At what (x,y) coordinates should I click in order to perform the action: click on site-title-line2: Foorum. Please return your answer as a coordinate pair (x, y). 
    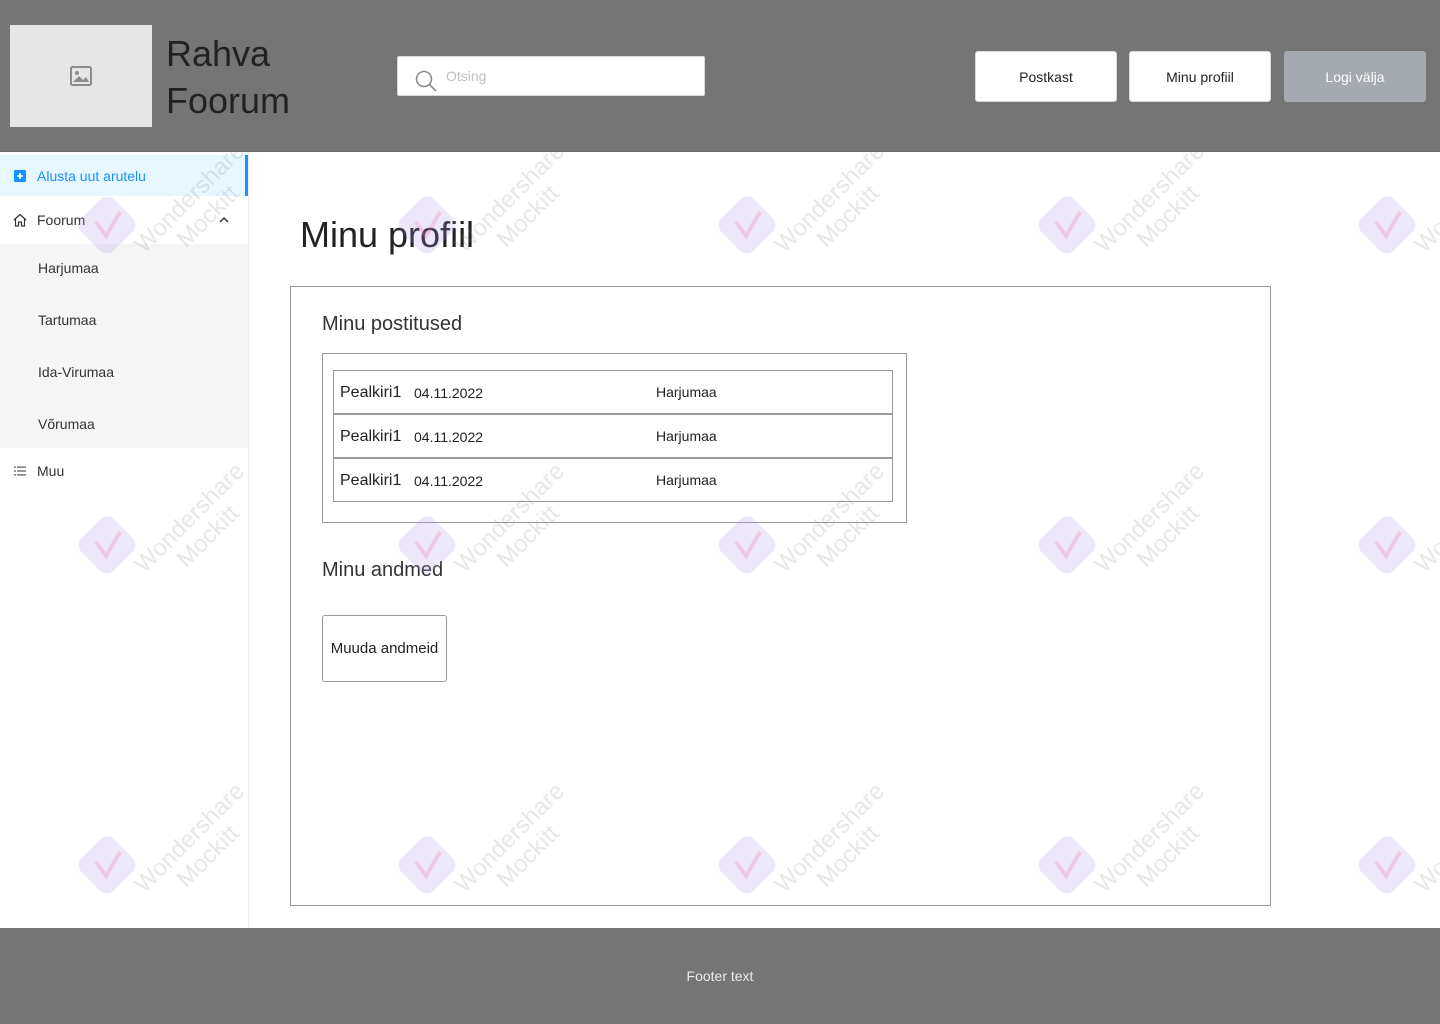
    Looking at the image, I should click on (228, 100).